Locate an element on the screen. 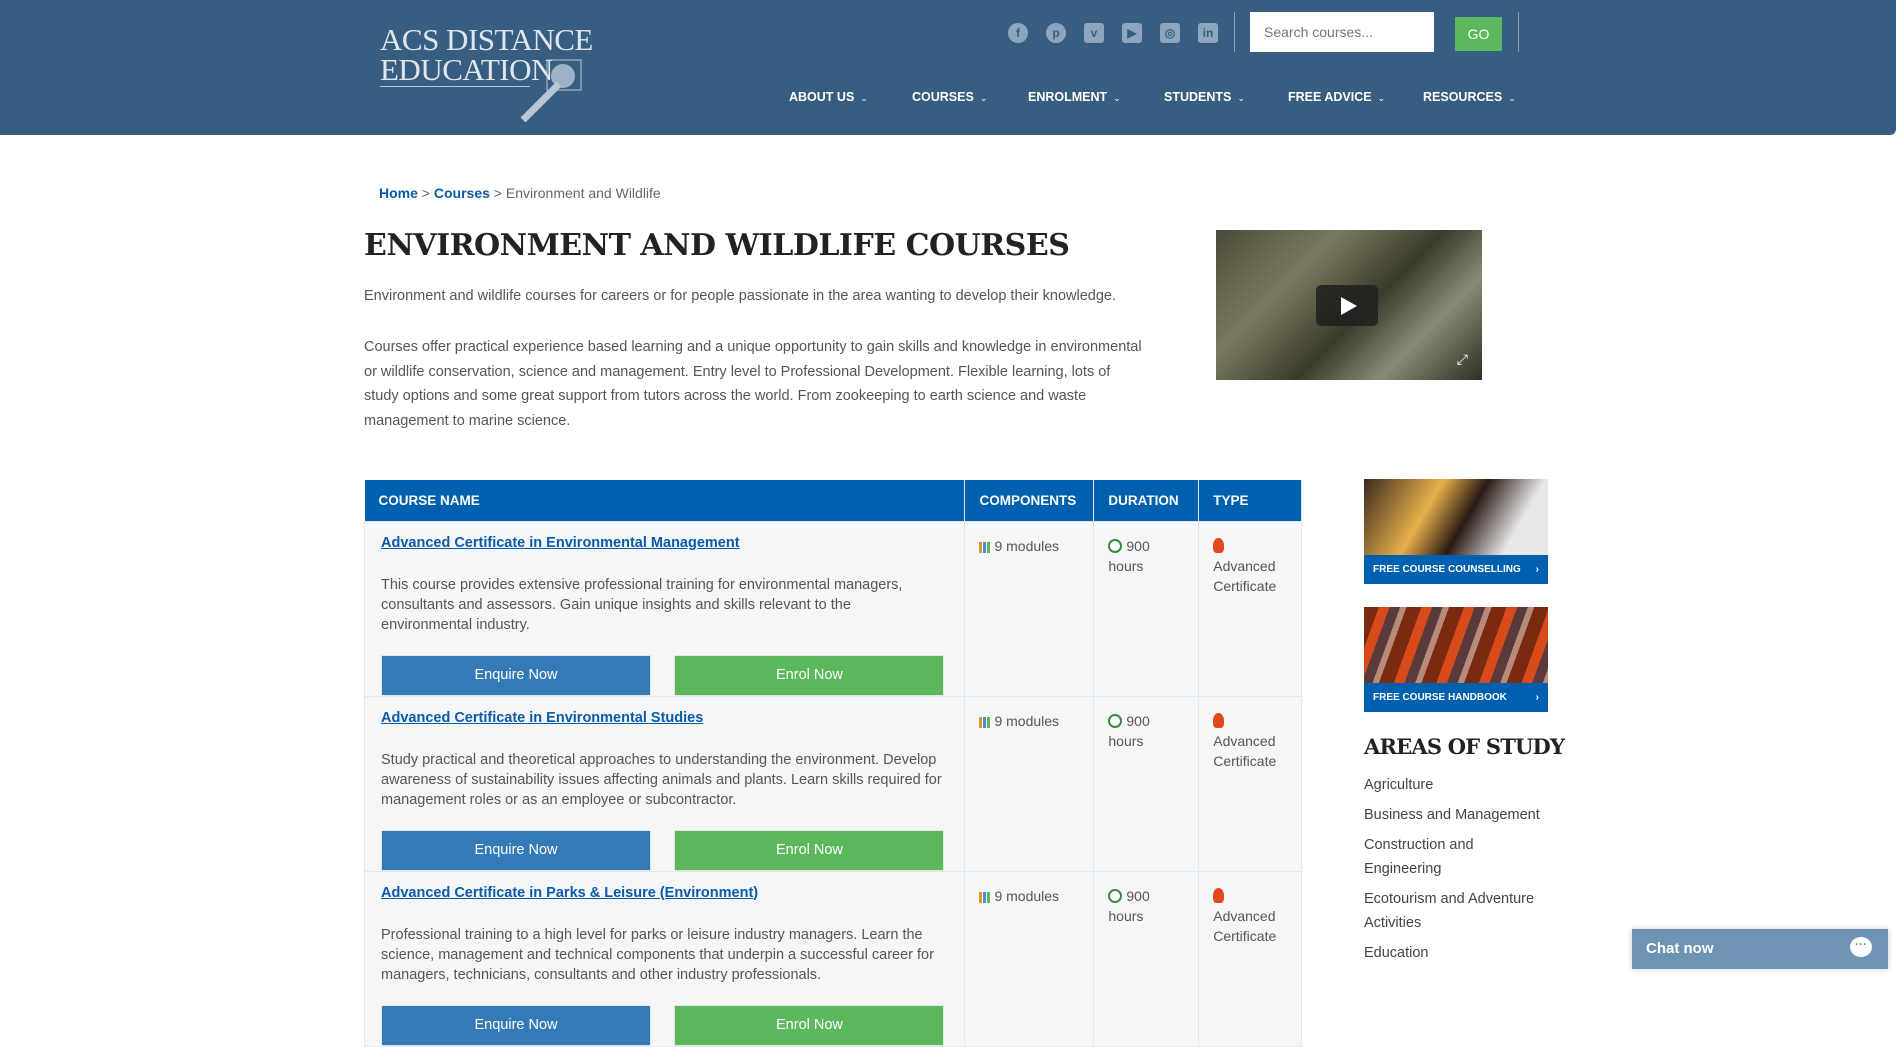  search-go-button: GO is located at coordinates (1478, 34).